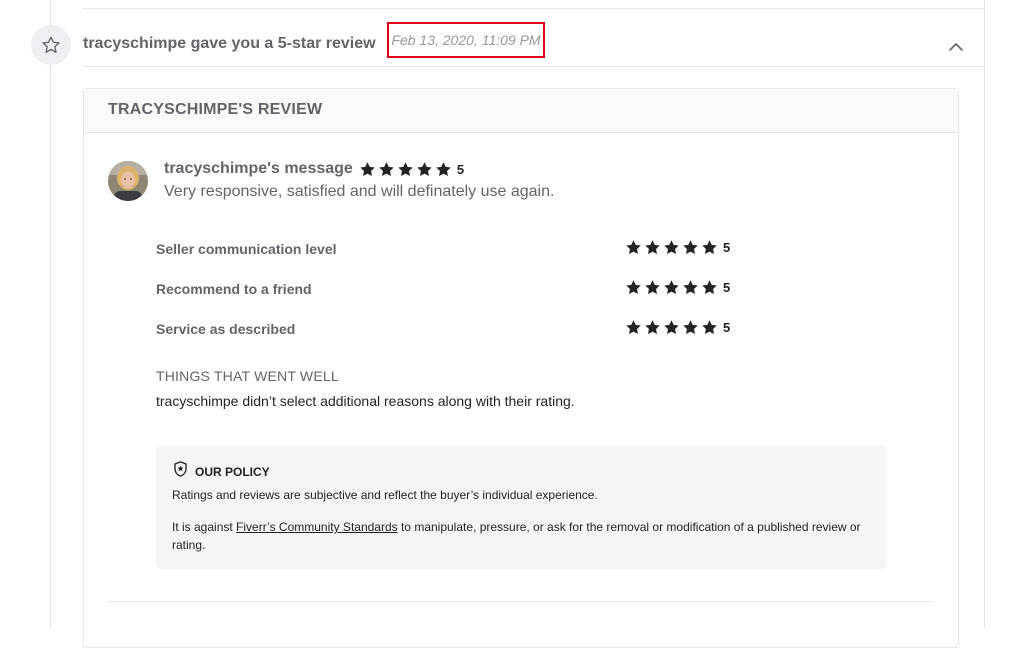 The image size is (1026, 648). Describe the element at coordinates (128, 181) in the screenshot. I see `avatar` at that location.